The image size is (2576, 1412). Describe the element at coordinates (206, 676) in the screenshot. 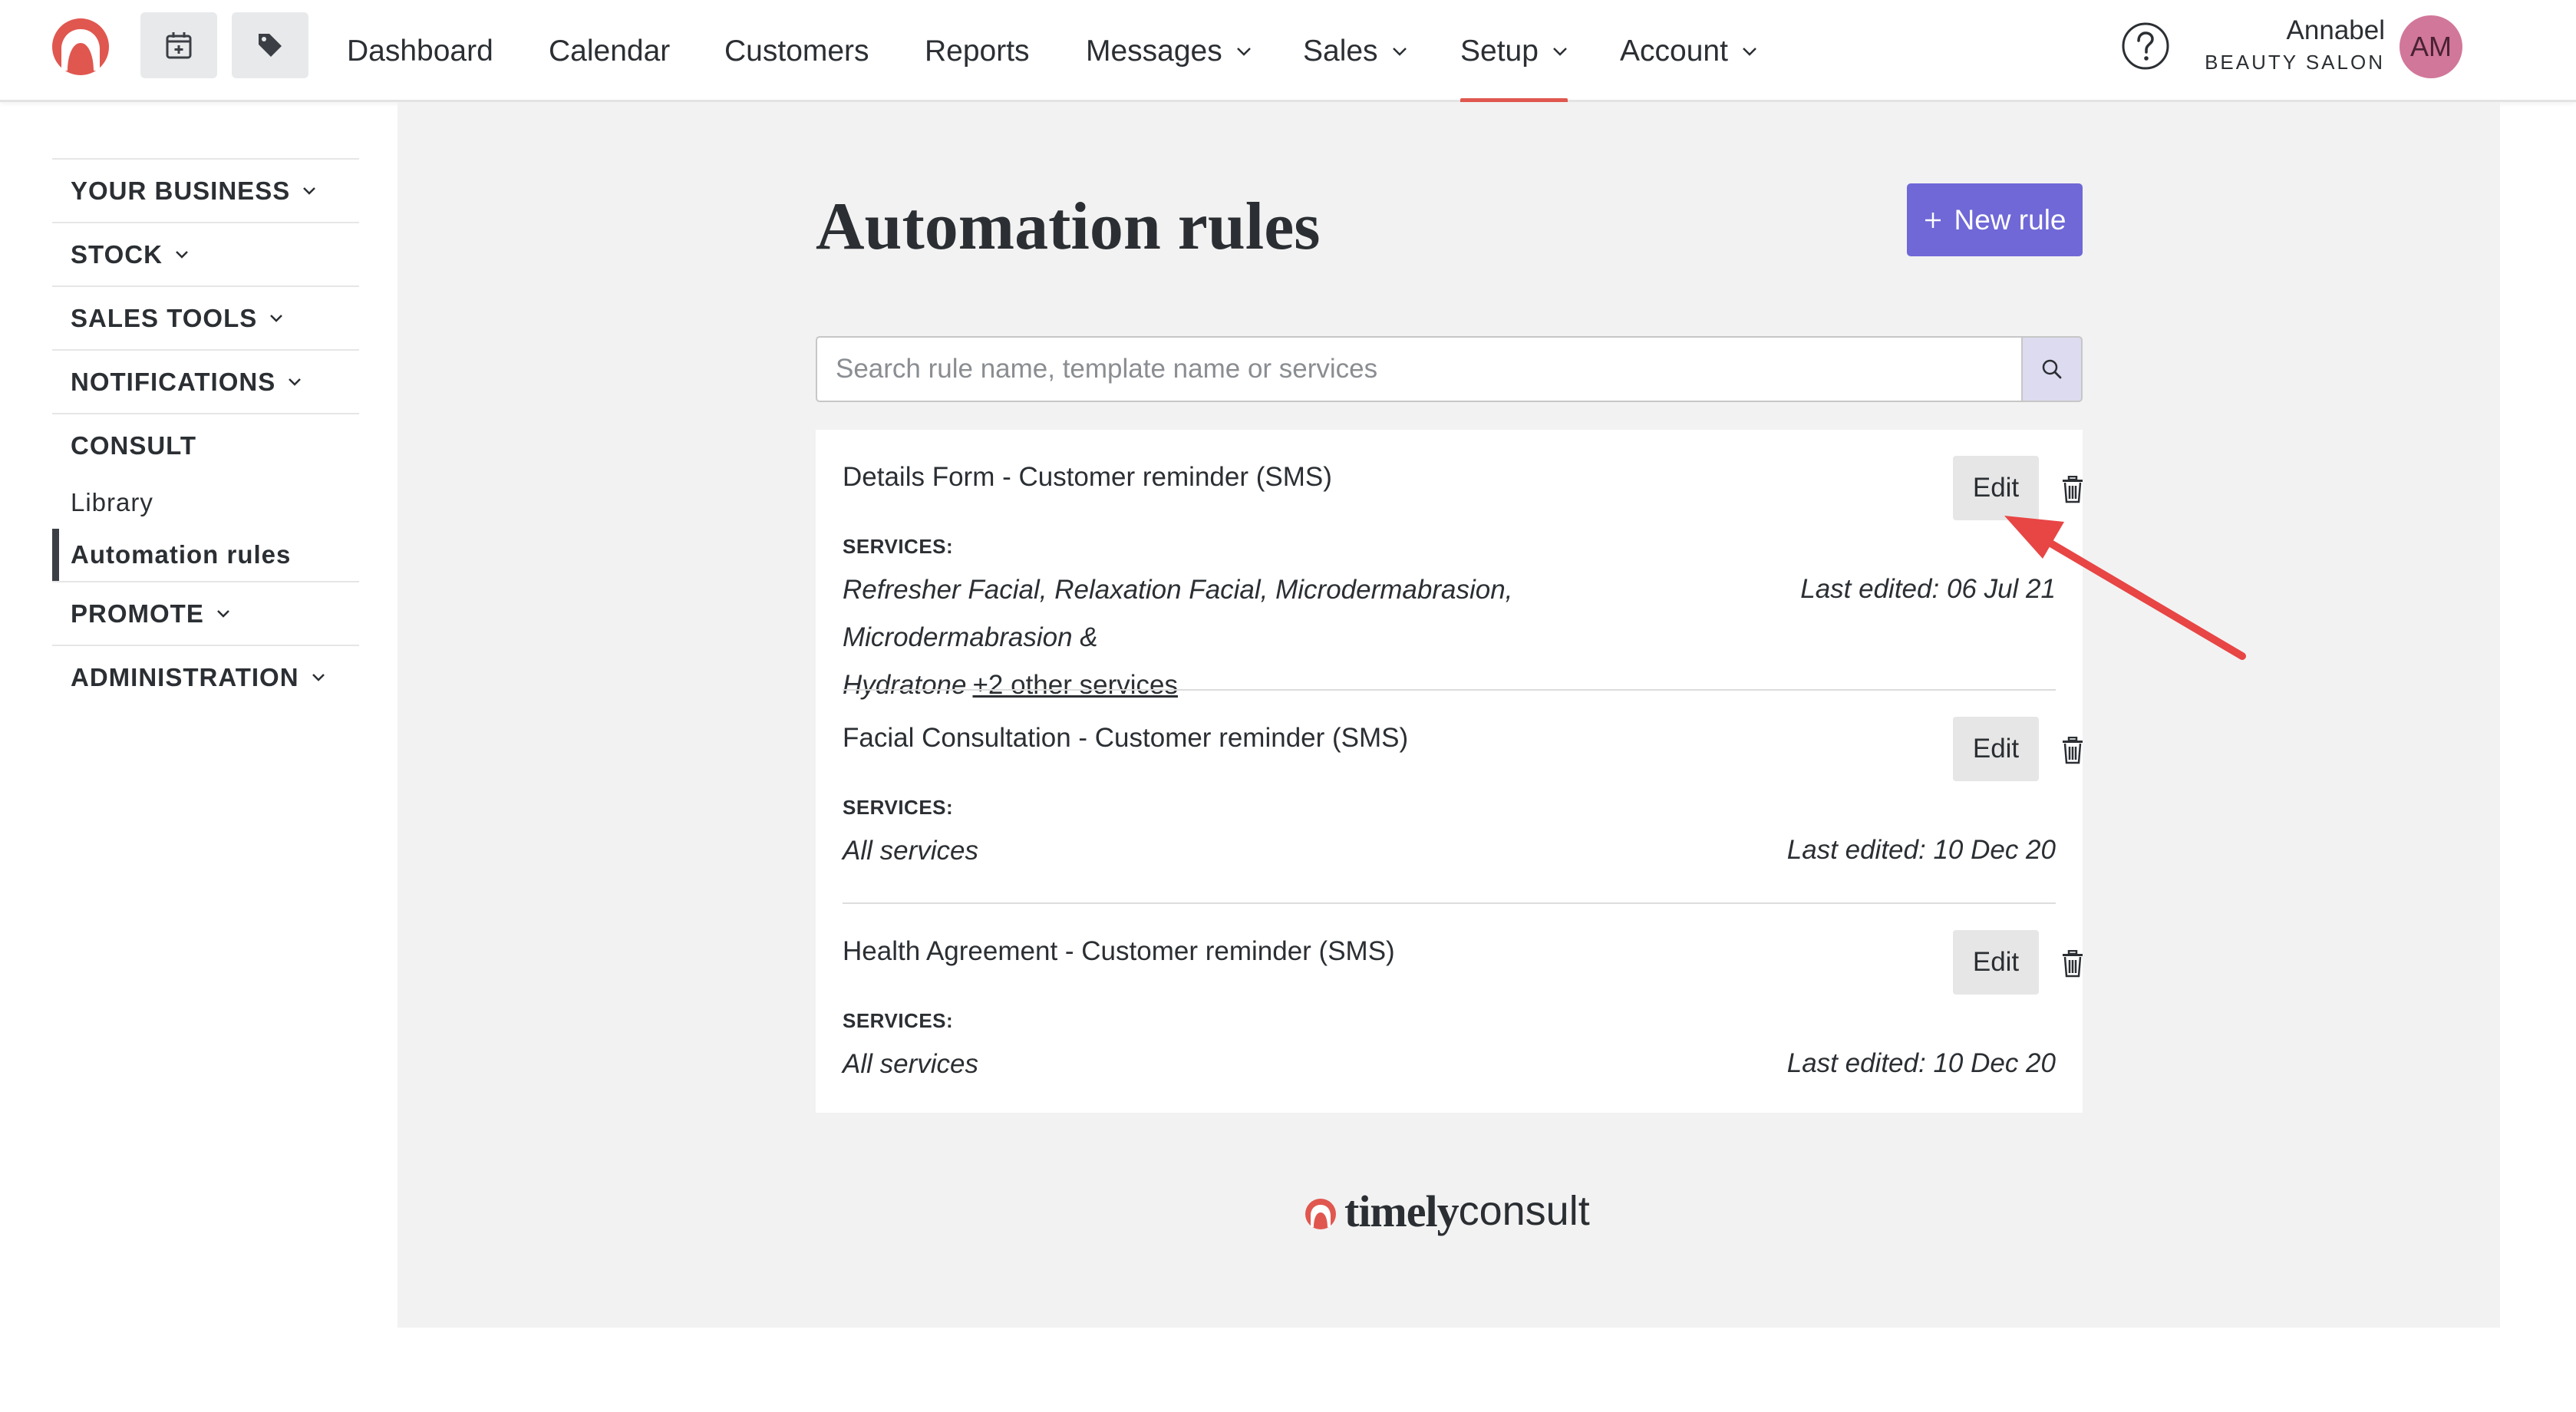

I see `sidebar-section-administration: ADMINISTRATION` at that location.